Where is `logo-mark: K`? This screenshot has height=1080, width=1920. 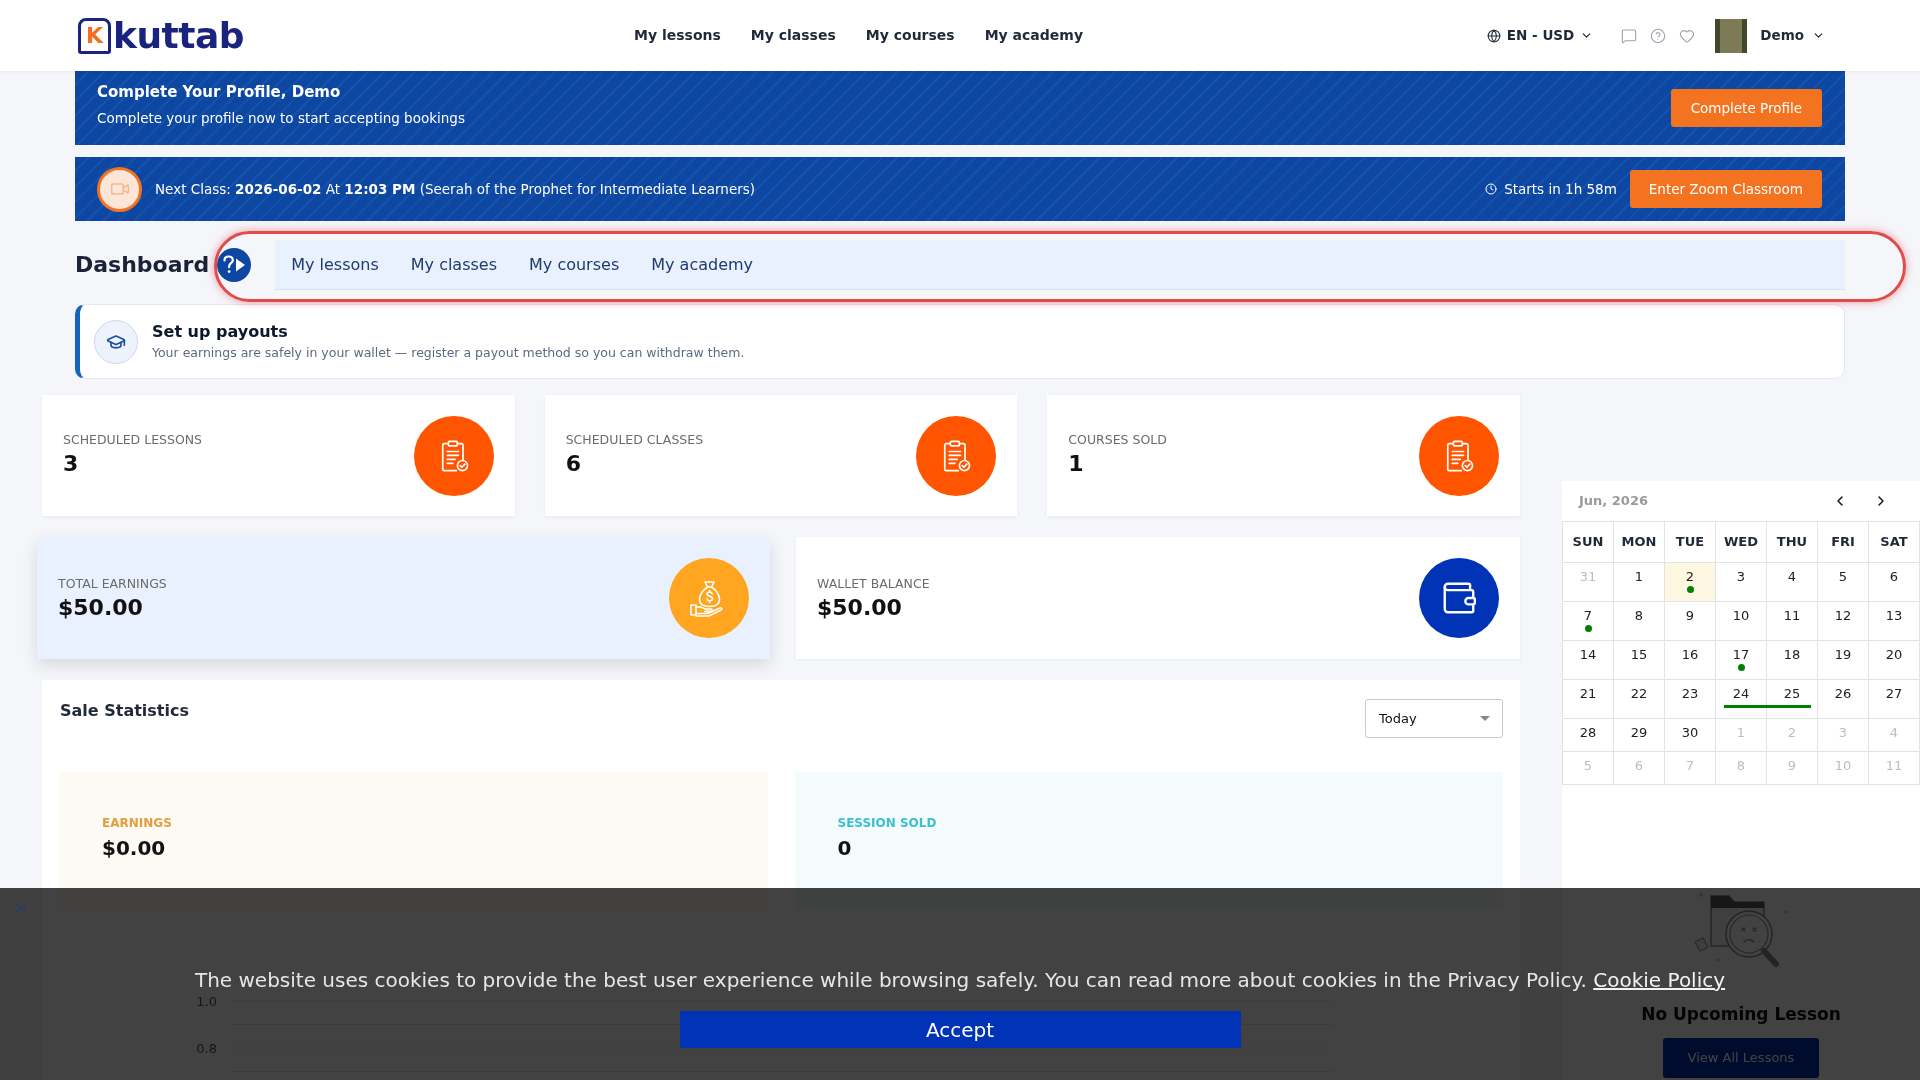 logo-mark: K is located at coordinates (94, 35).